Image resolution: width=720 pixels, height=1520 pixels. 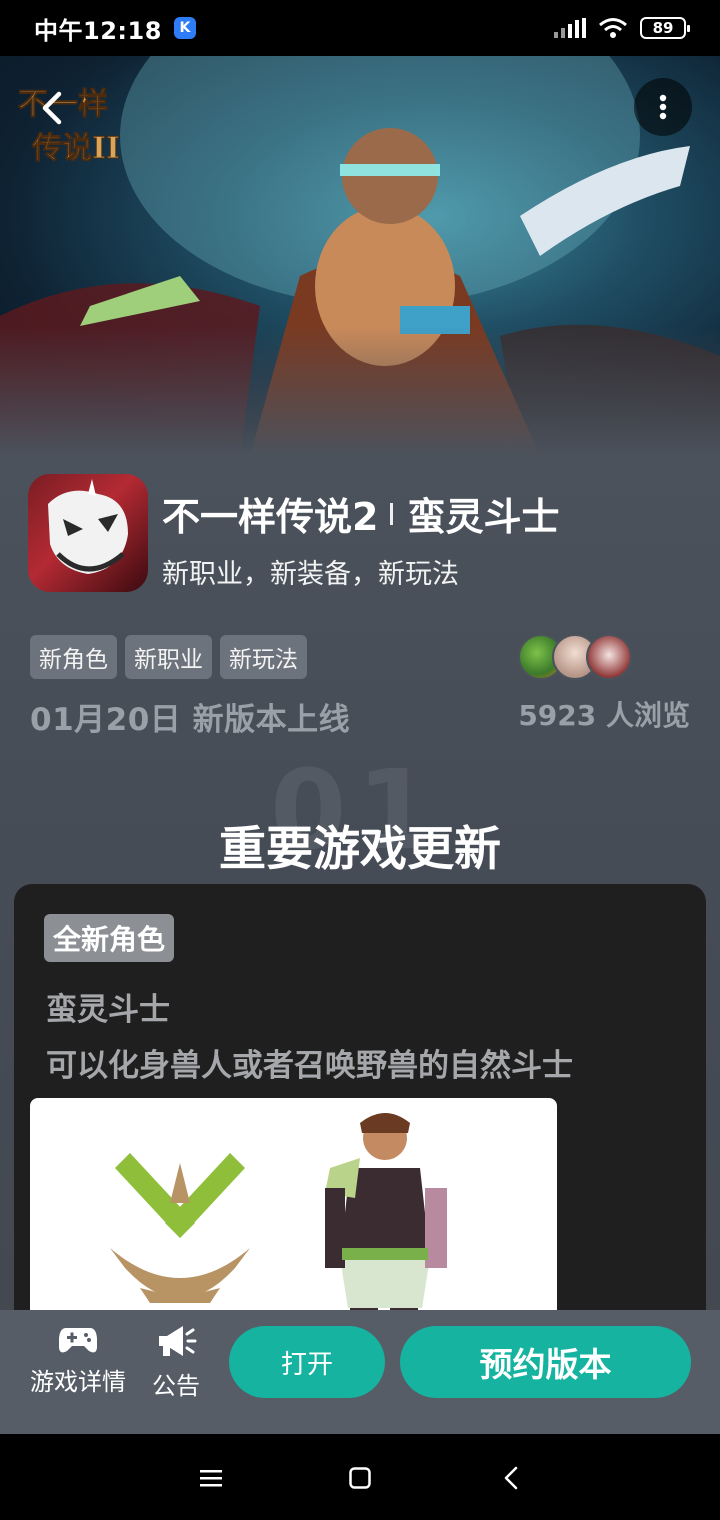 What do you see at coordinates (570, 28) in the screenshot?
I see `signal-icon` at bounding box center [570, 28].